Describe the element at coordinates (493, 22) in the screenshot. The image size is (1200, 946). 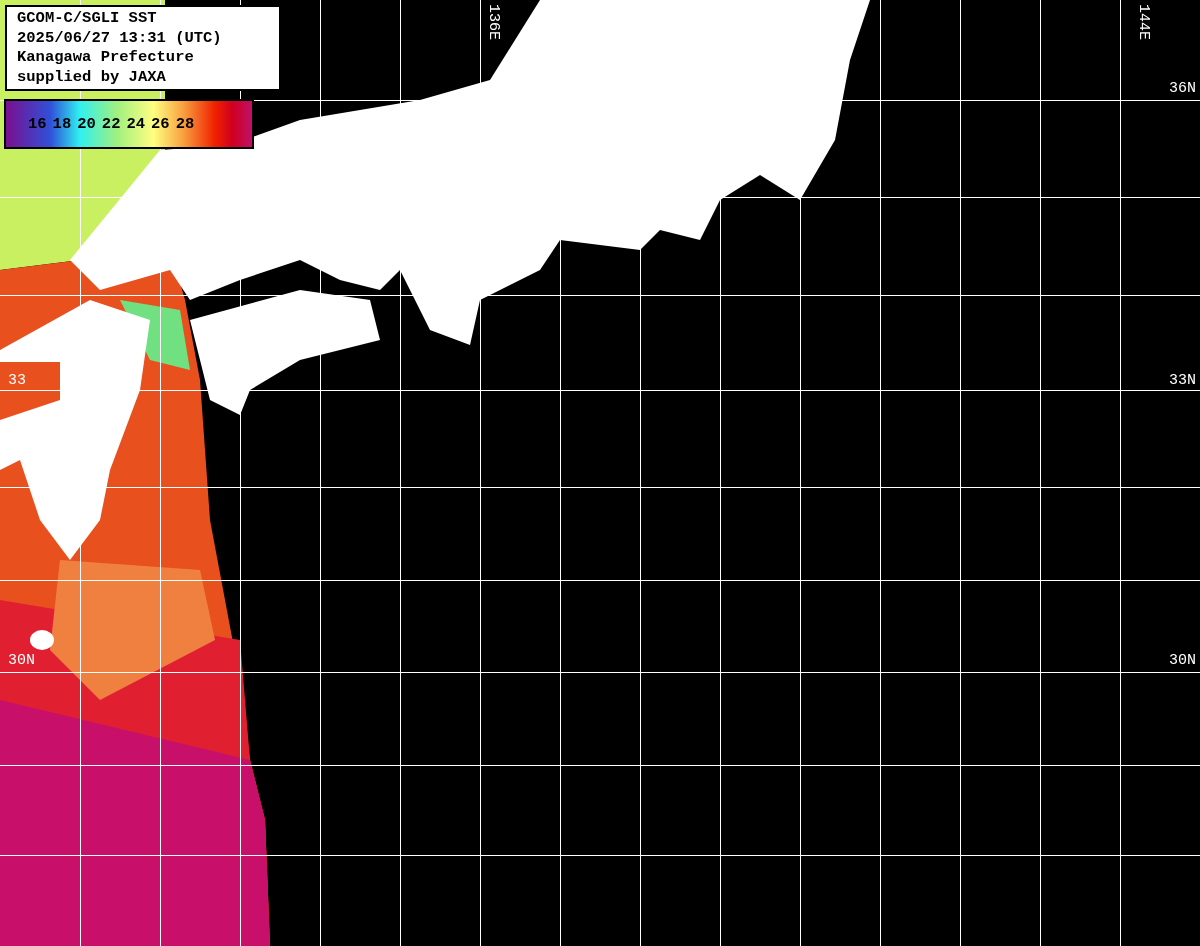
I see `longitude-label: 136E` at that location.